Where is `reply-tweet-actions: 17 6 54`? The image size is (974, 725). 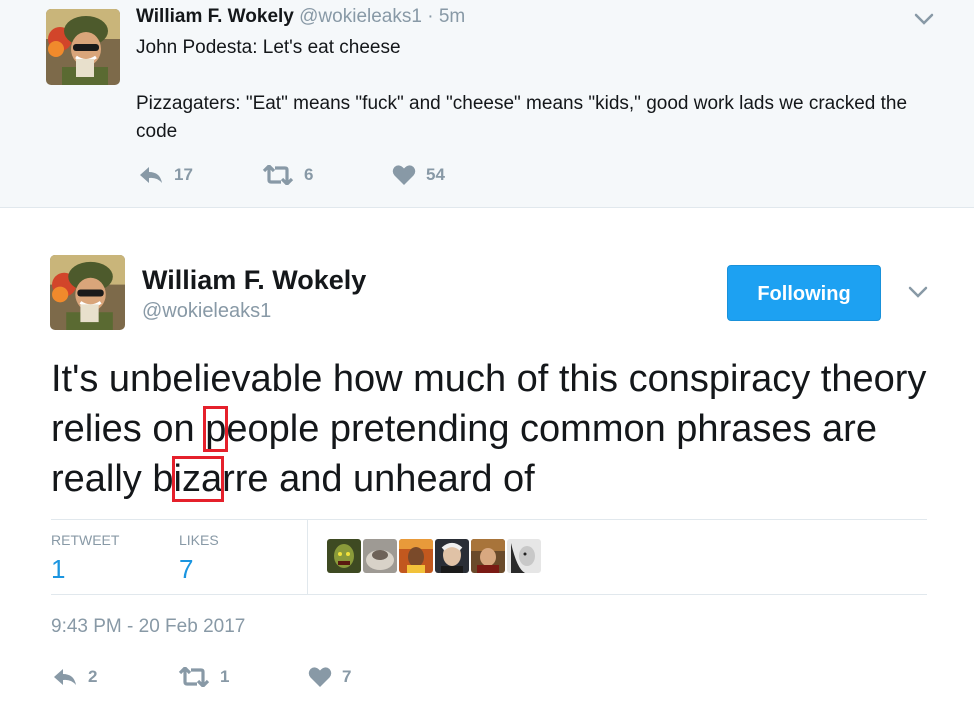
reply-tweet-actions: 17 6 54 is located at coordinates (291, 175).